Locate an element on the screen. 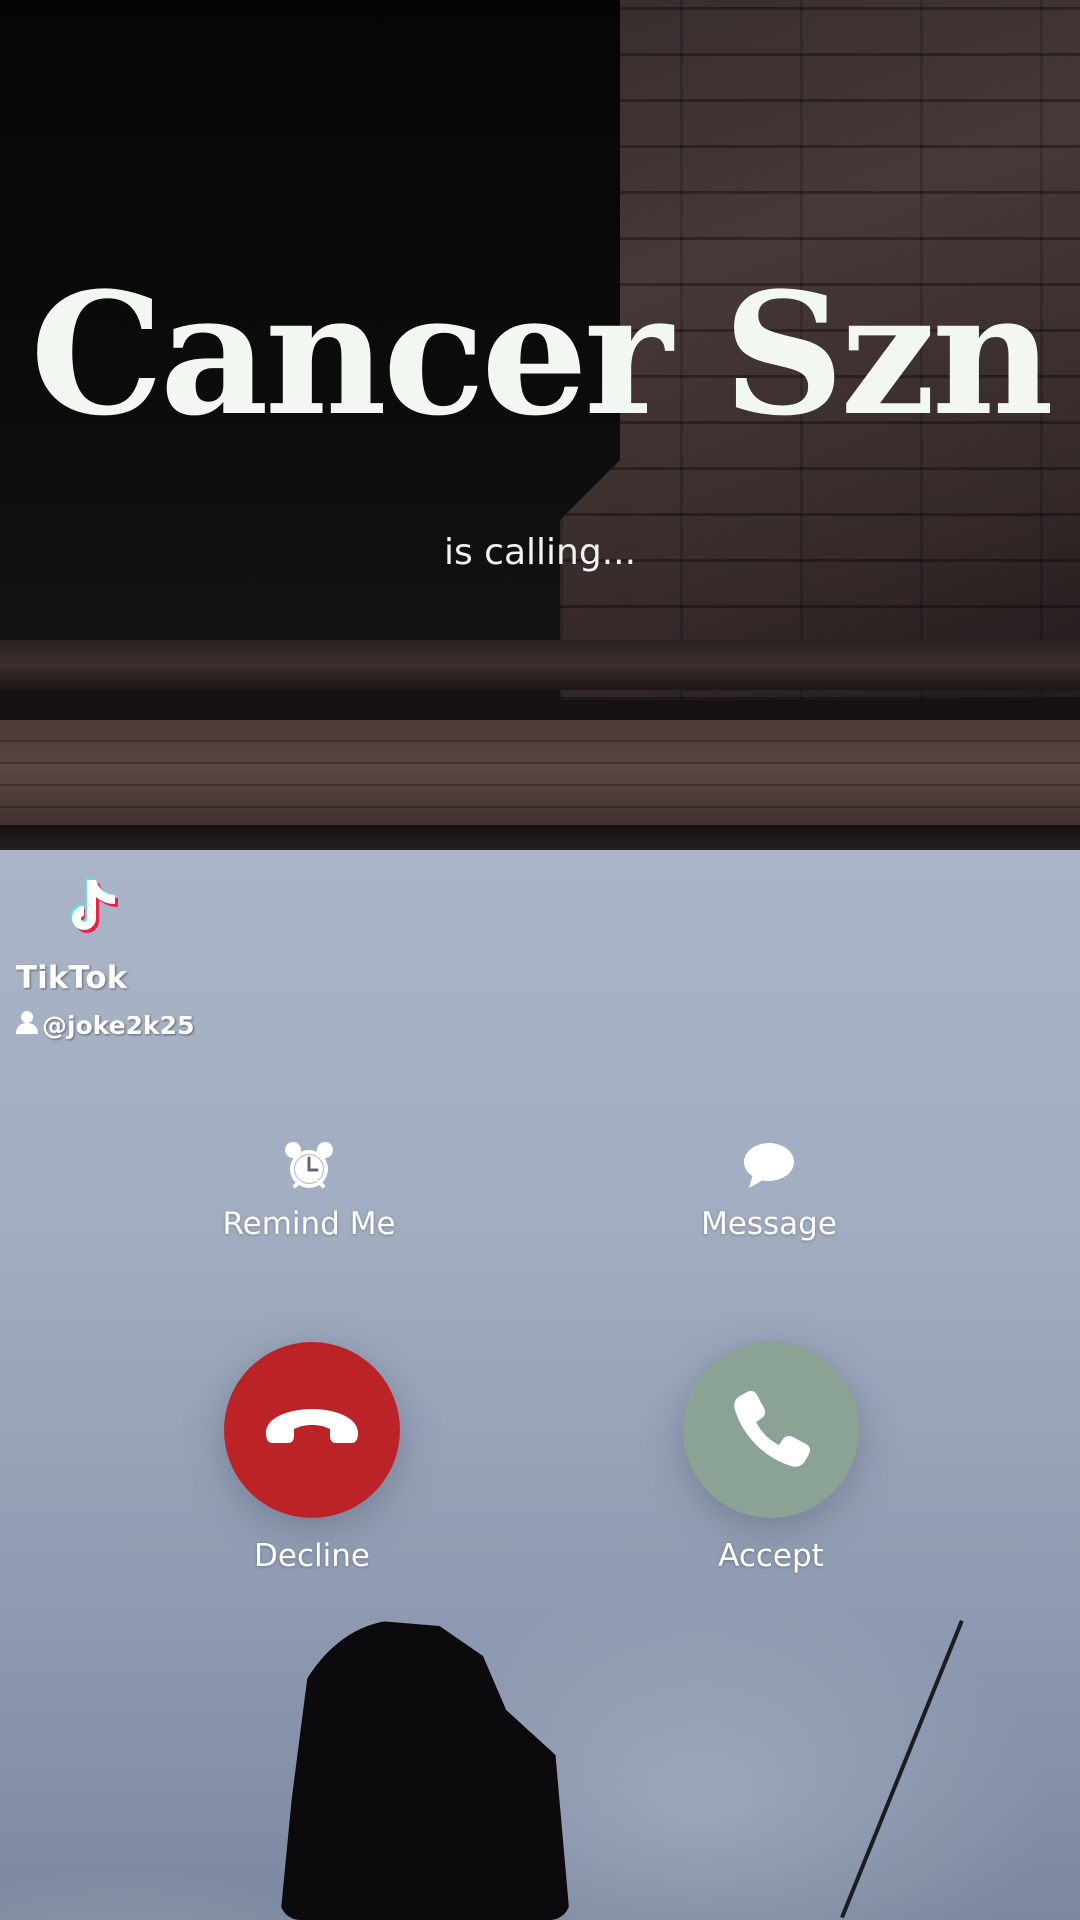  user-handle: @joke2k25 is located at coordinates (105, 1025).